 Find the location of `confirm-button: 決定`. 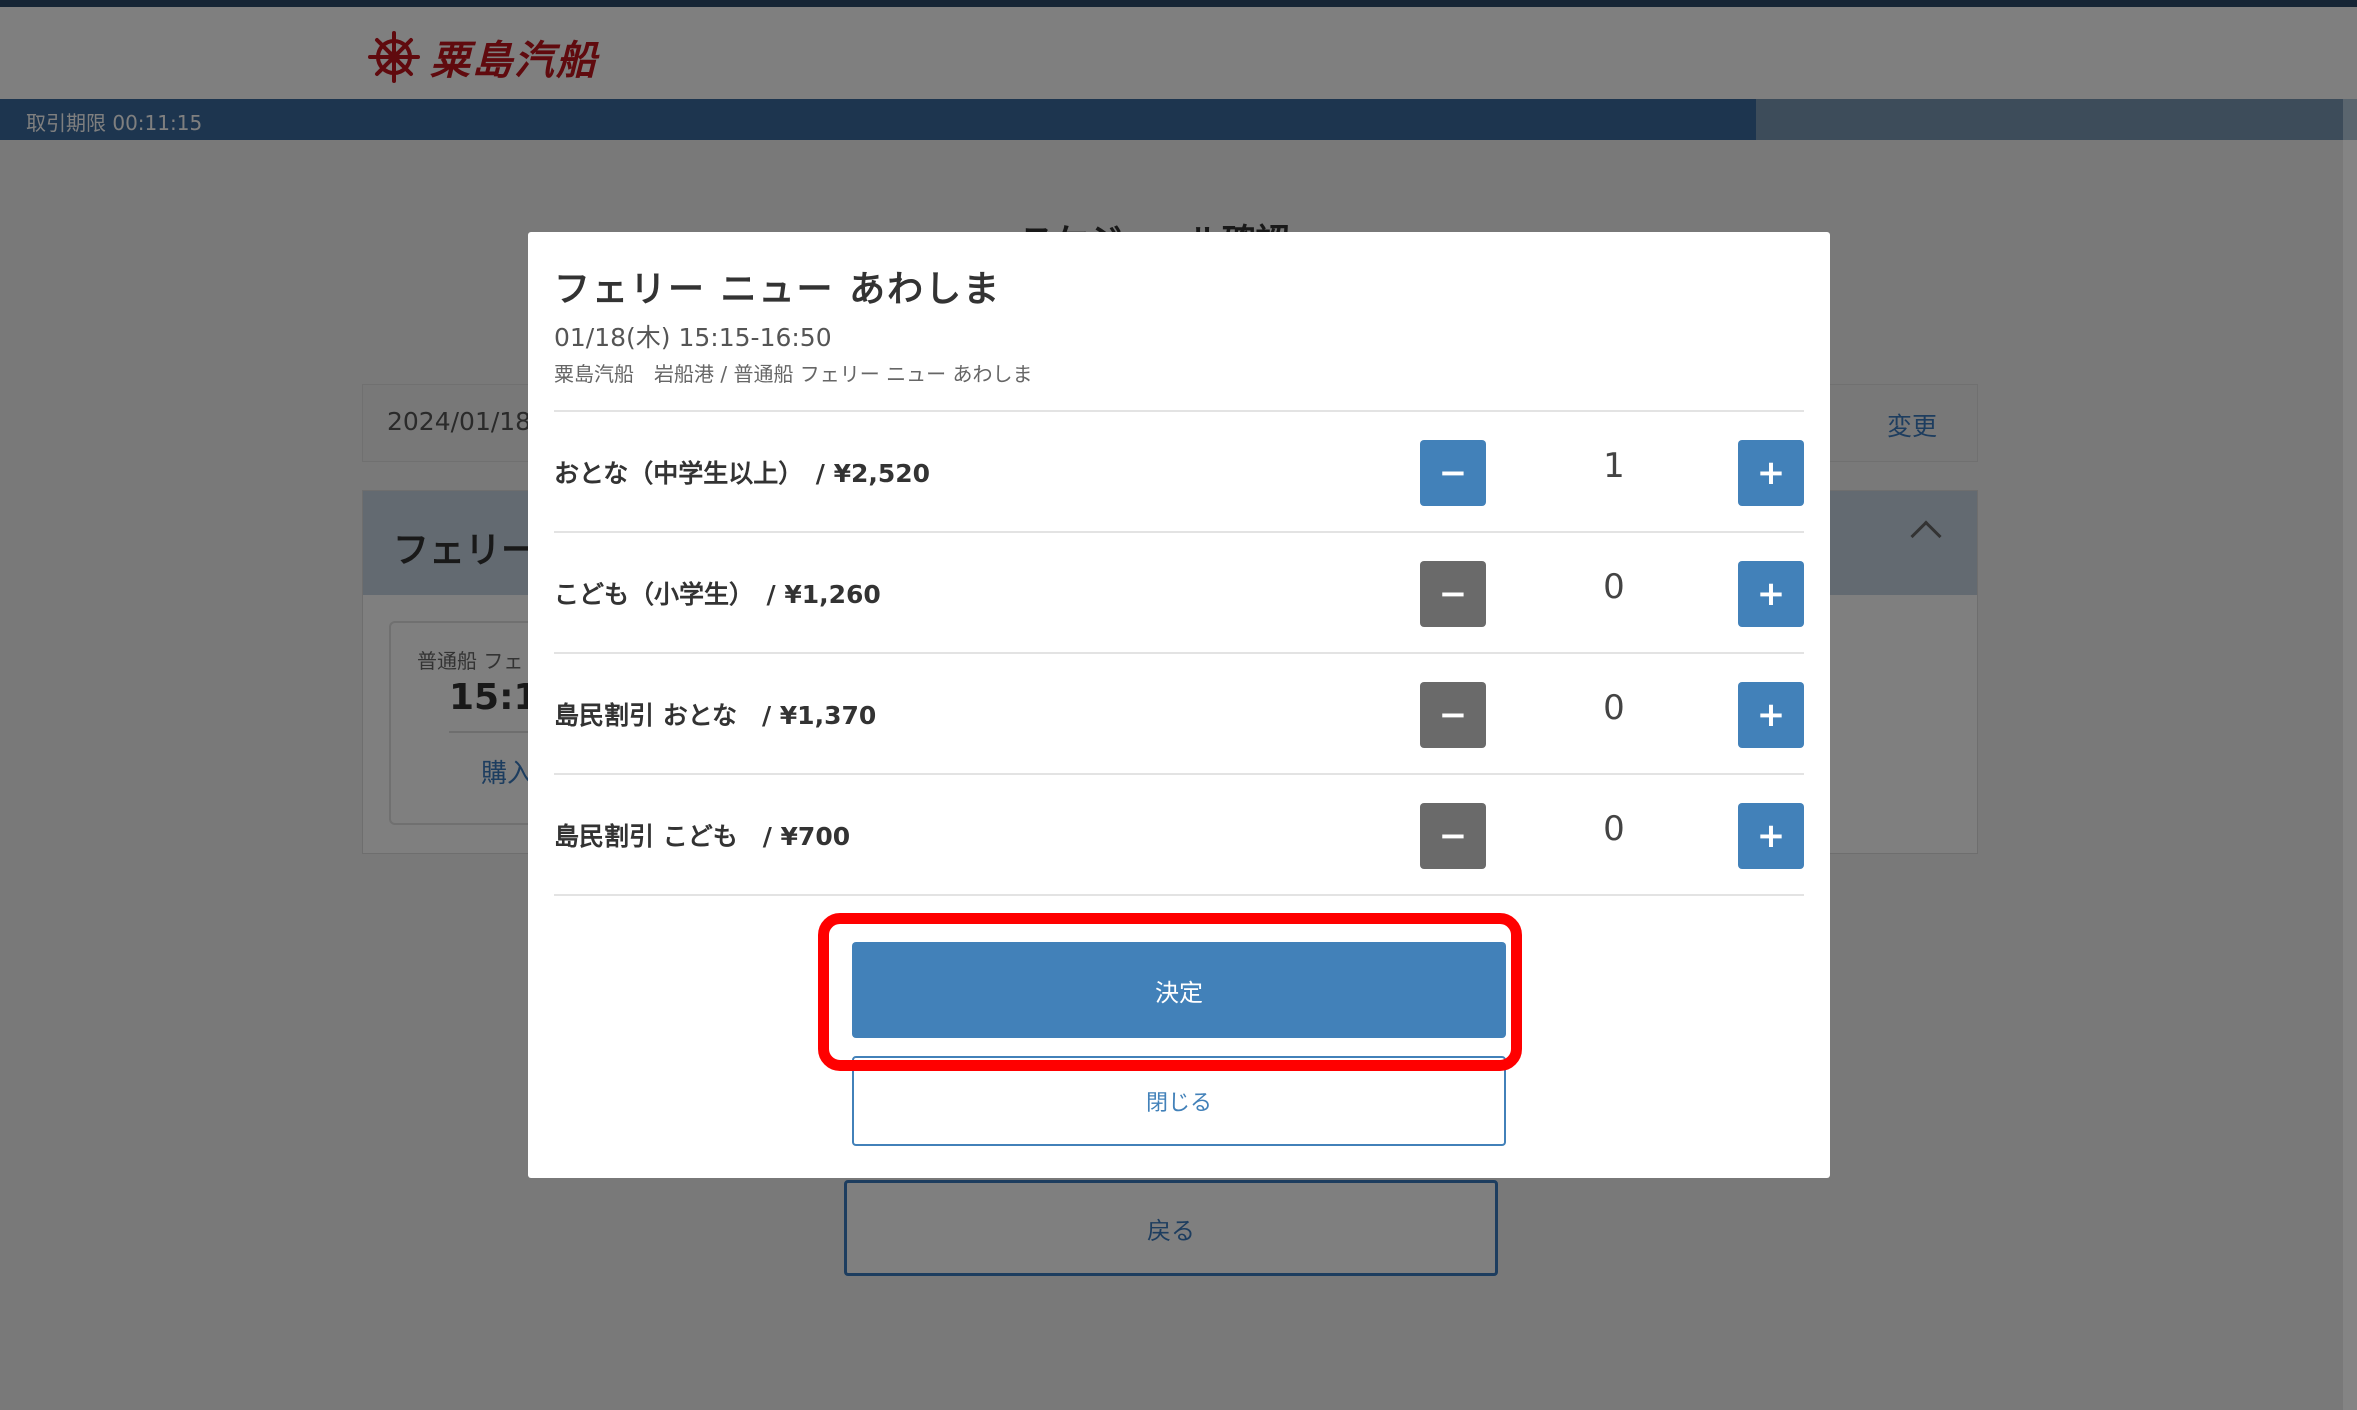

confirm-button: 決定 is located at coordinates (1179, 990).